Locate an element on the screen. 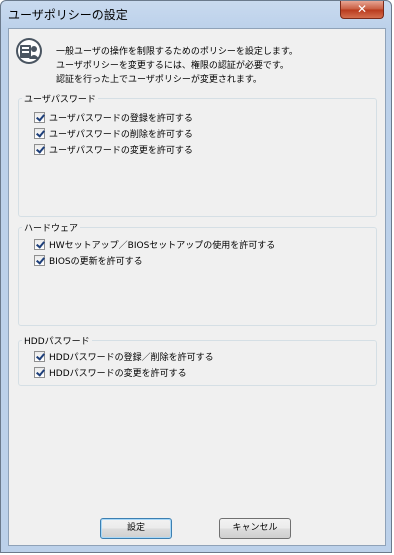  group-label: HDDパスワード is located at coordinates (57, 340).